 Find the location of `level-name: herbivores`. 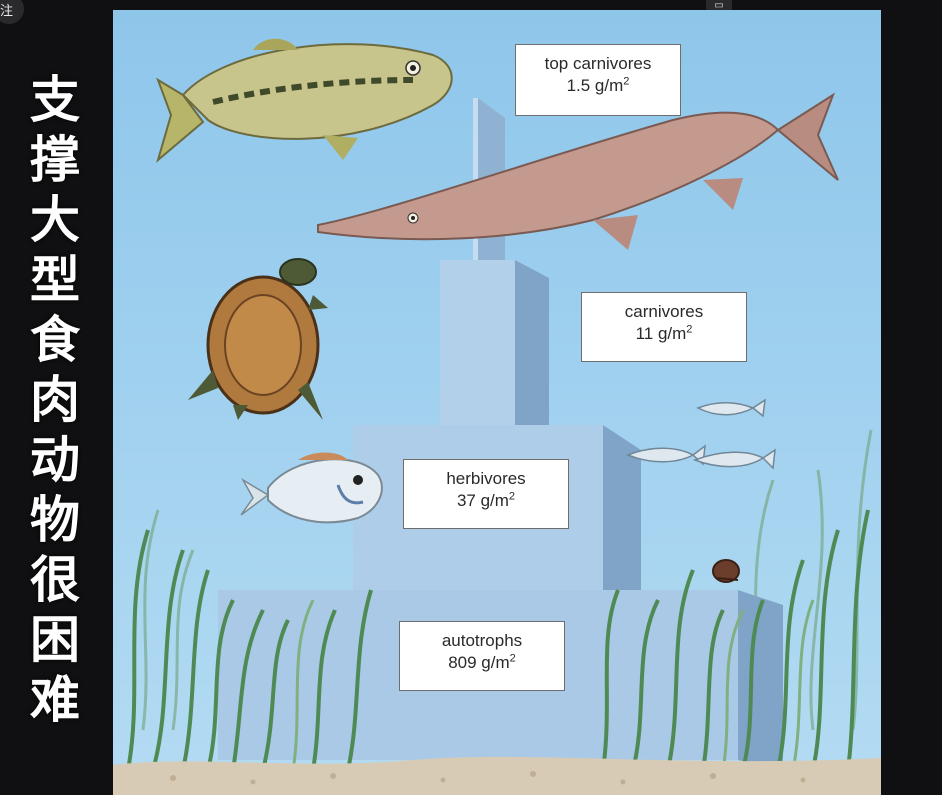

level-name: herbivores is located at coordinates (486, 478).